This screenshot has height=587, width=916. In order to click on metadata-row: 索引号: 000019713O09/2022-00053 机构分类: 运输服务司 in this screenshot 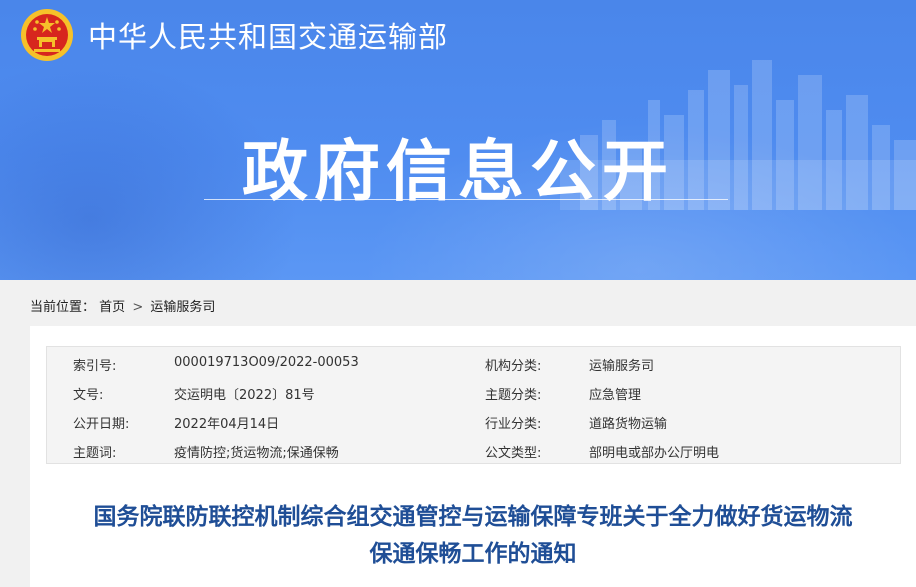, I will do `click(474, 363)`.